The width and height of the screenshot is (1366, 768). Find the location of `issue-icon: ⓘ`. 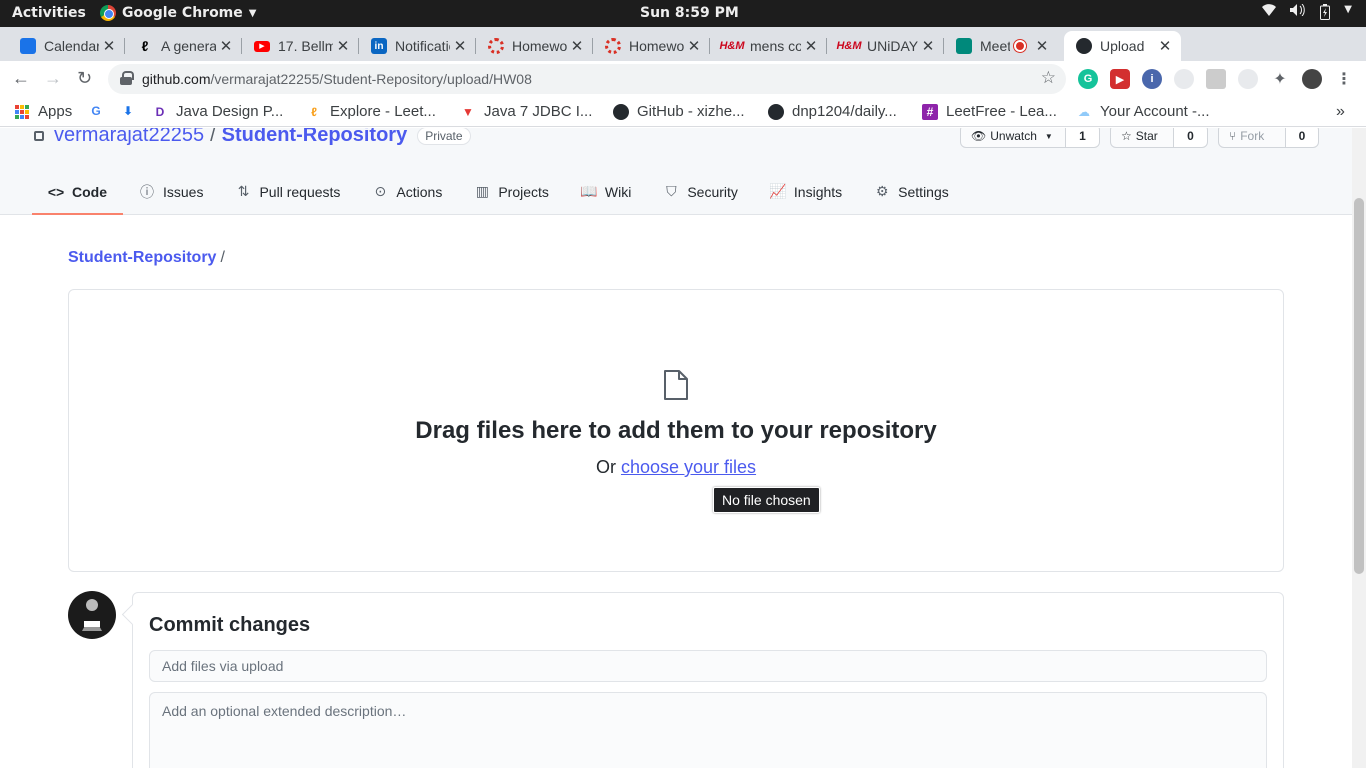

issue-icon: ⓘ is located at coordinates (147, 191).